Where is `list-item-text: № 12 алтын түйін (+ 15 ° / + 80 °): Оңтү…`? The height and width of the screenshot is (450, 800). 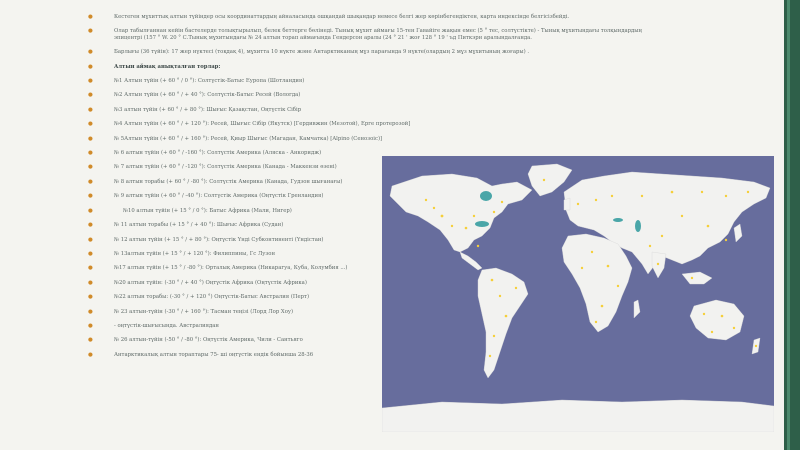
list-item-text: № 12 алтын түйін (+ 15 ° / + 80 °): Оңтү… is located at coordinates (219, 239).